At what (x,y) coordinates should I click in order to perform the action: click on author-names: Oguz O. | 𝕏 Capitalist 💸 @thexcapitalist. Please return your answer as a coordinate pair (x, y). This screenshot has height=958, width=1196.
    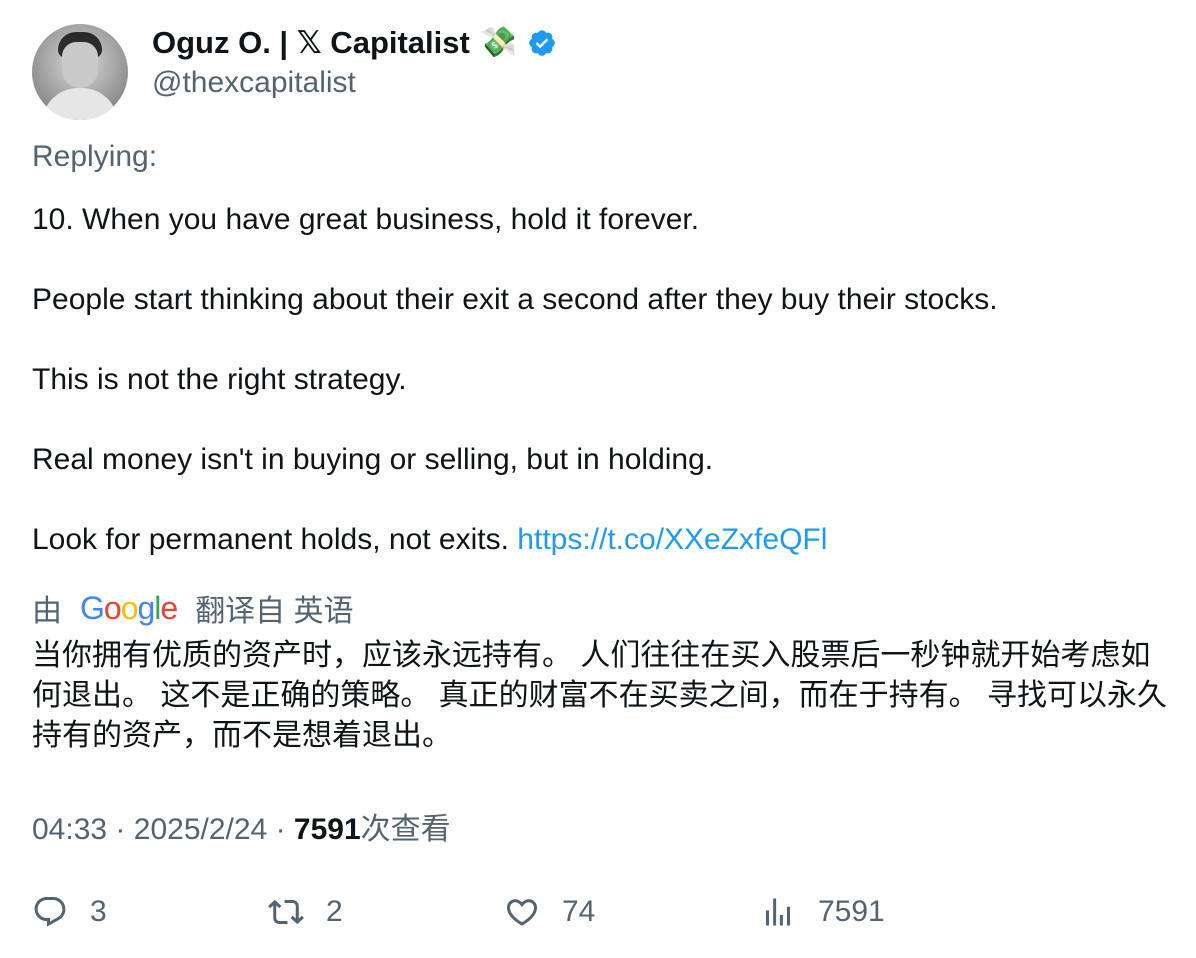
    Looking at the image, I should click on (354, 62).